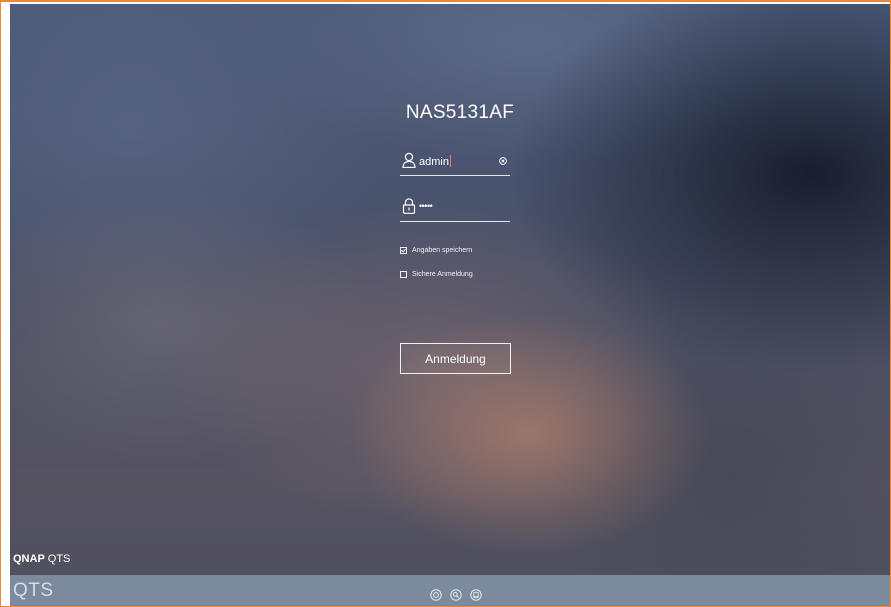 The width and height of the screenshot is (891, 607). What do you see at coordinates (476, 595) in the screenshot?
I see `mobile-app-icon` at bounding box center [476, 595].